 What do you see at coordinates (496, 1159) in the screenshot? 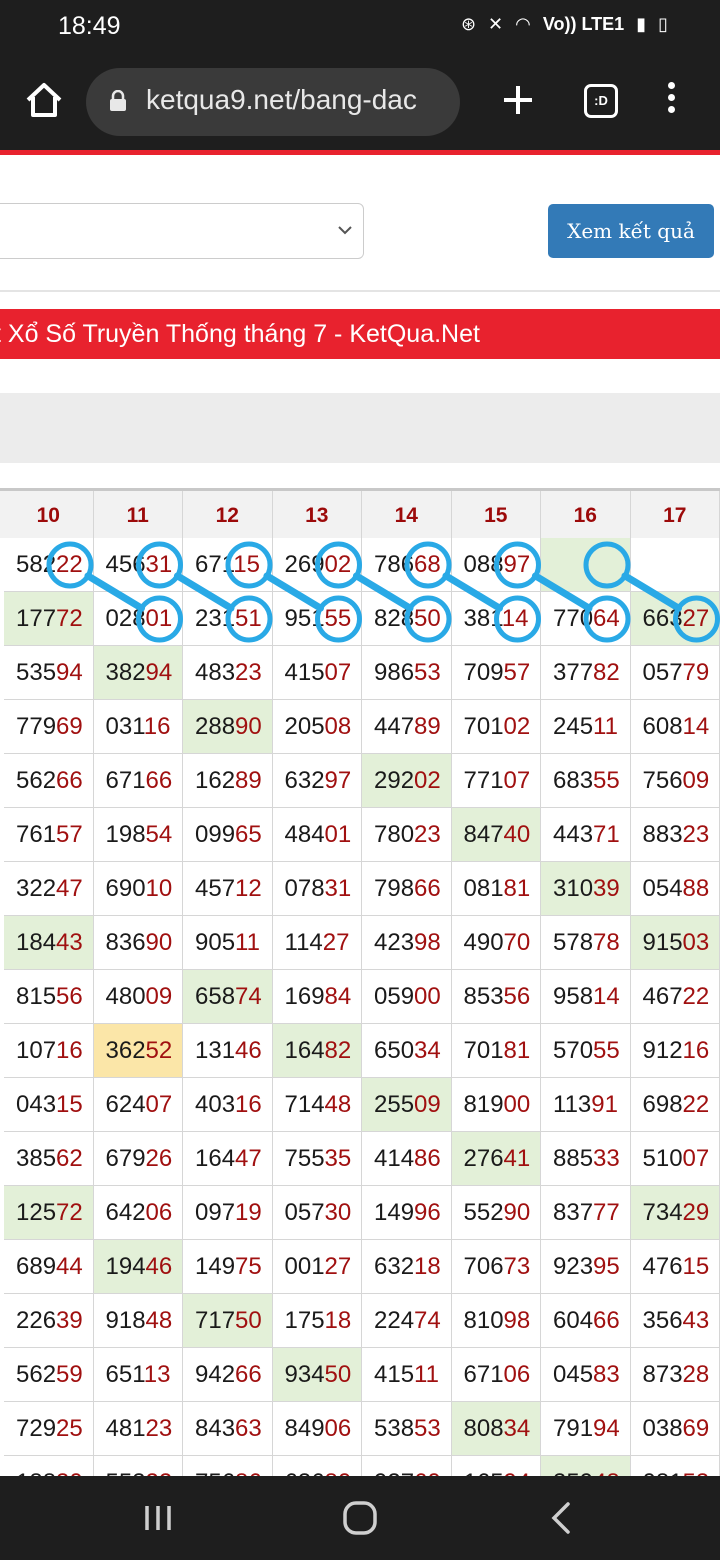
I see `table-cell: 27641` at bounding box center [496, 1159].